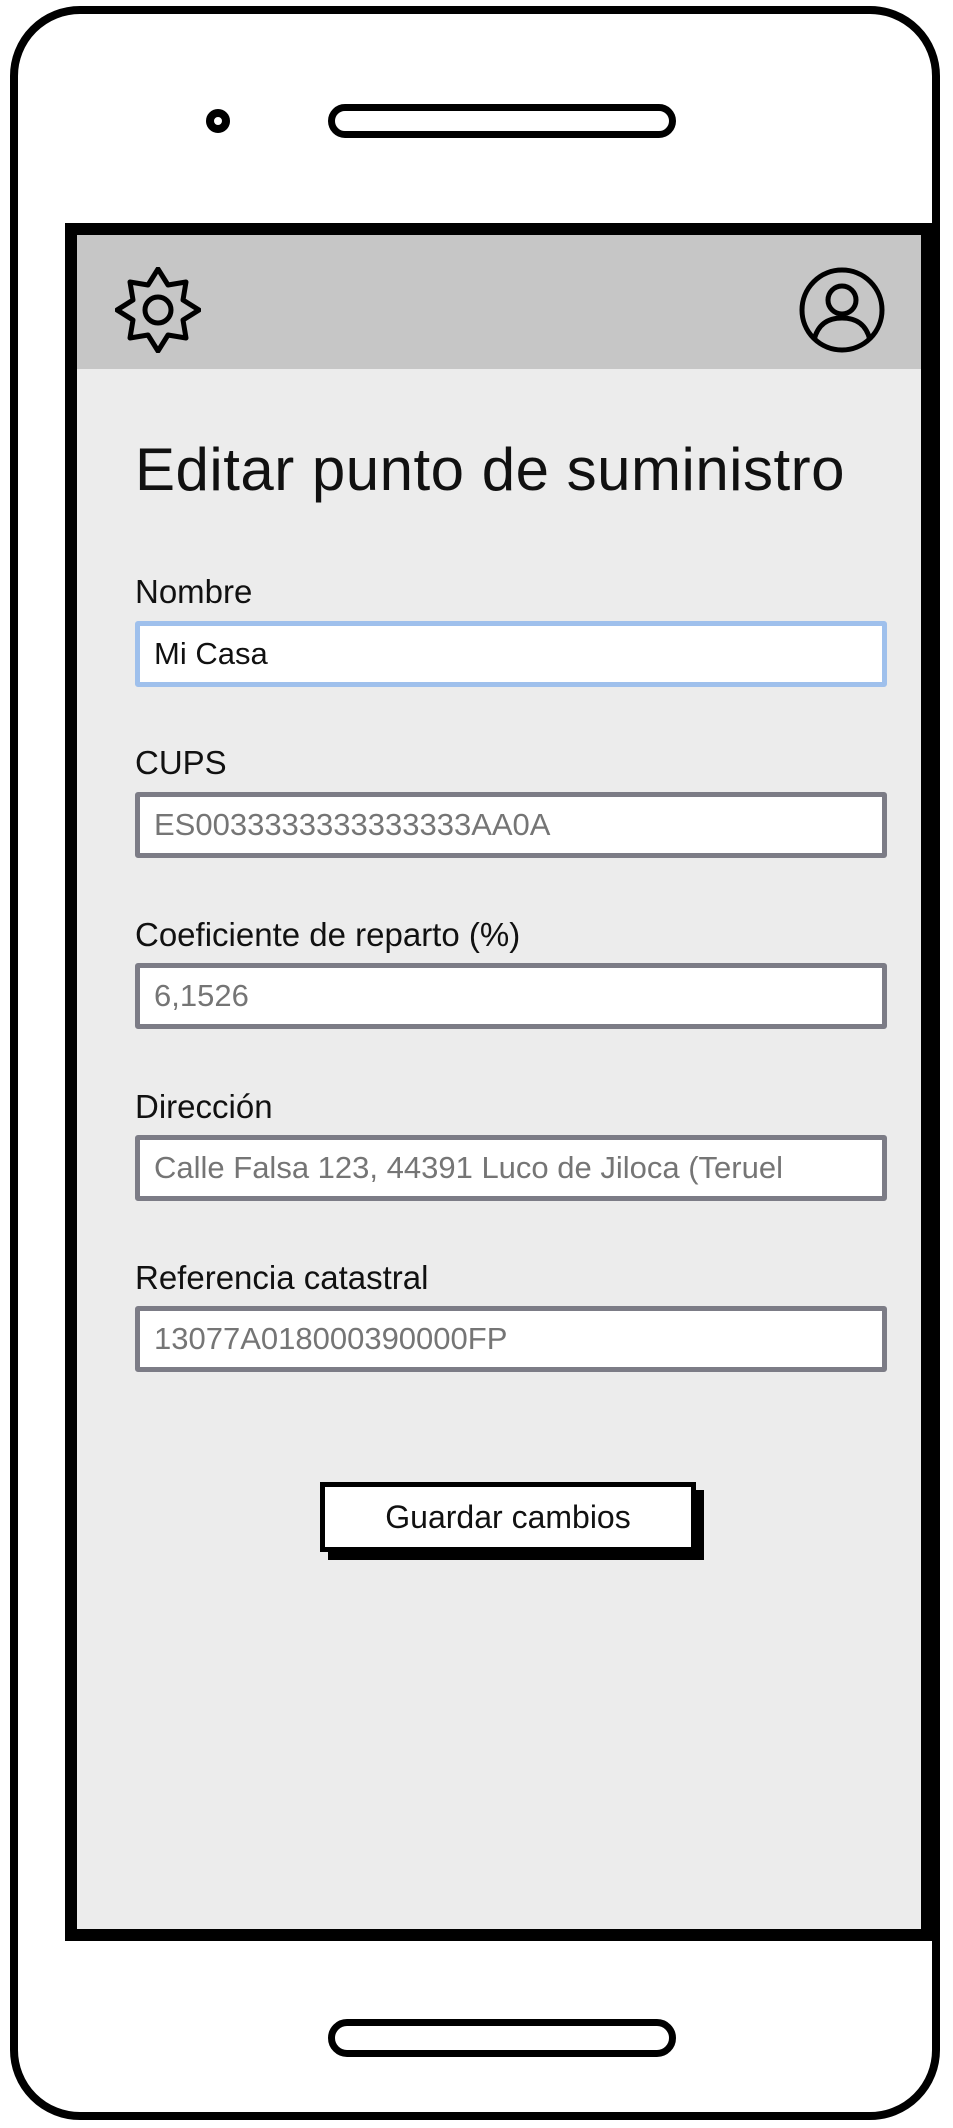  Describe the element at coordinates (511, 1339) in the screenshot. I see `referencia-input` at that location.